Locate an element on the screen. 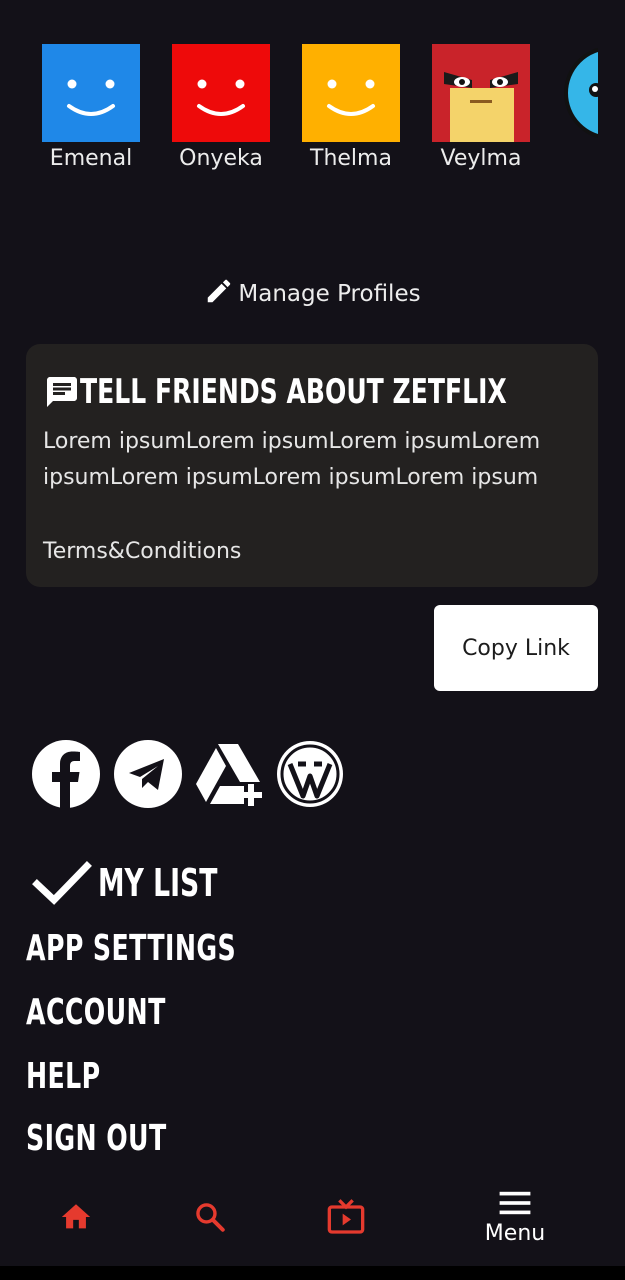 This screenshot has width=625, height=1280. check-icon is located at coordinates (62, 883).